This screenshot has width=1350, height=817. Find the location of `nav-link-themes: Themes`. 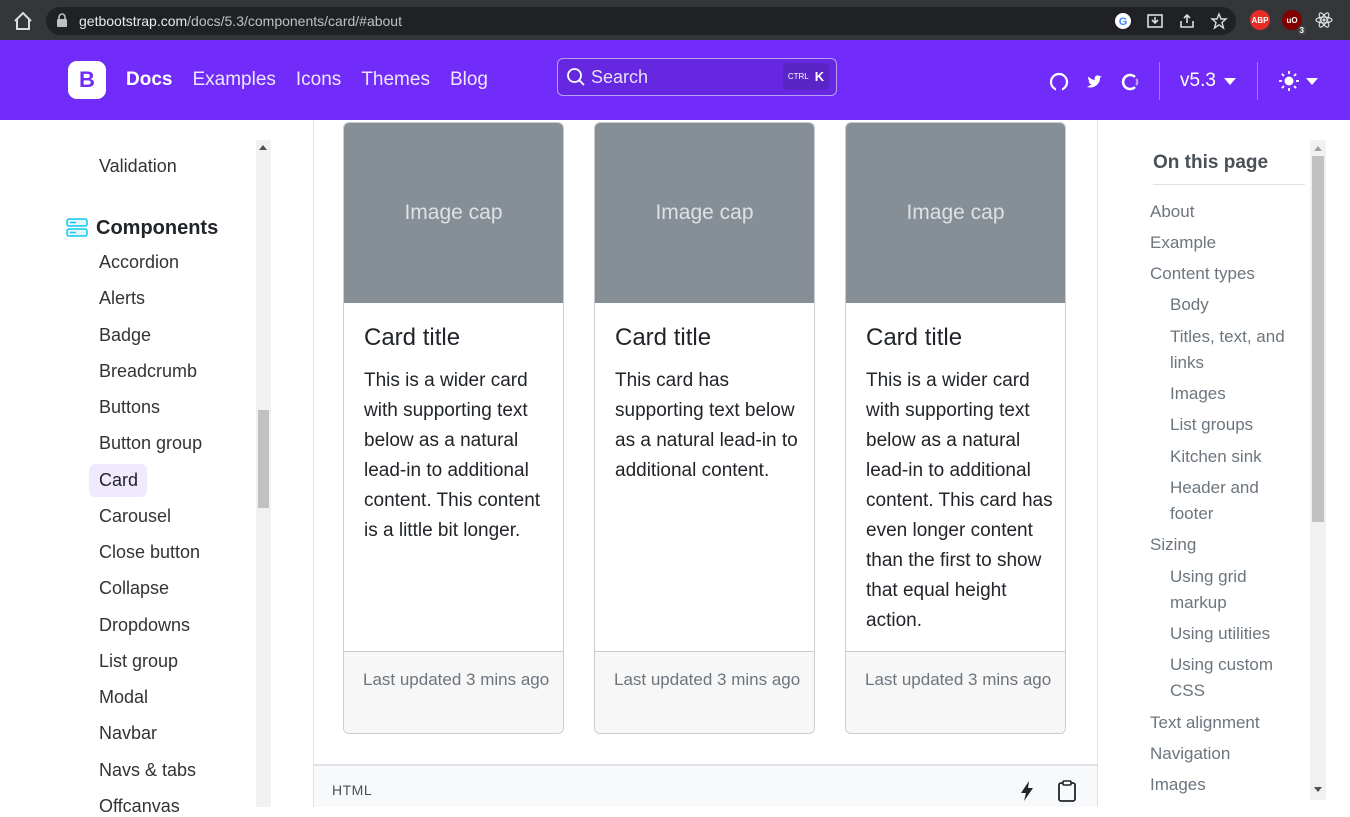

nav-link-themes: Themes is located at coordinates (395, 80).